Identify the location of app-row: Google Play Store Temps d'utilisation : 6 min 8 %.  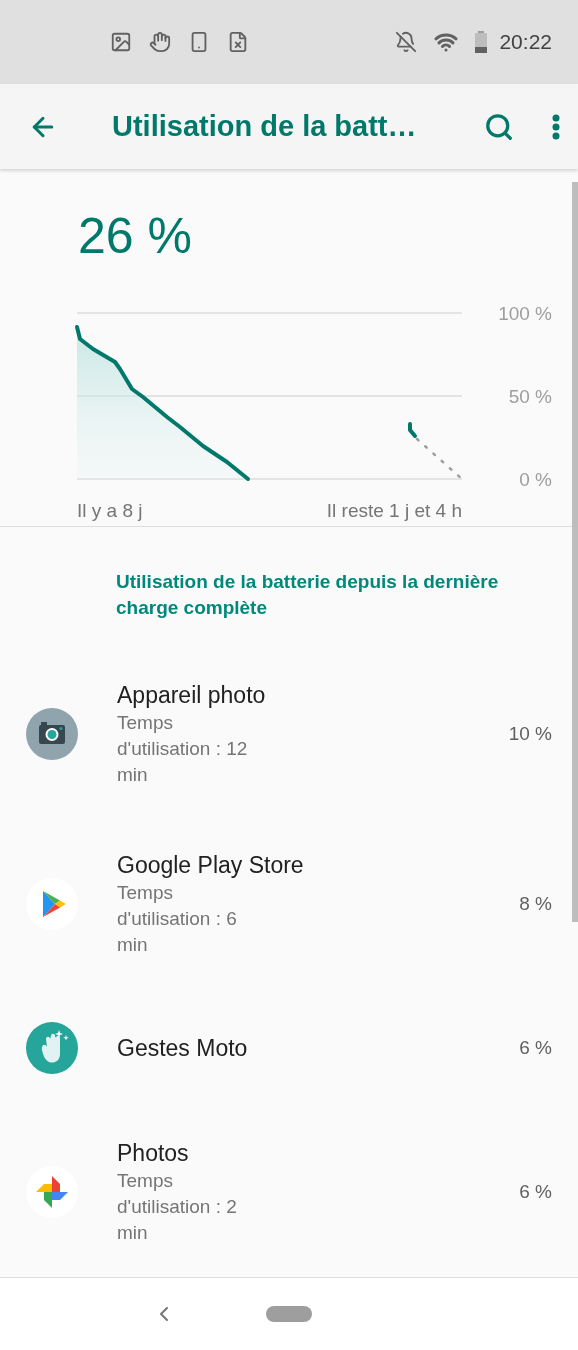
(286, 903).